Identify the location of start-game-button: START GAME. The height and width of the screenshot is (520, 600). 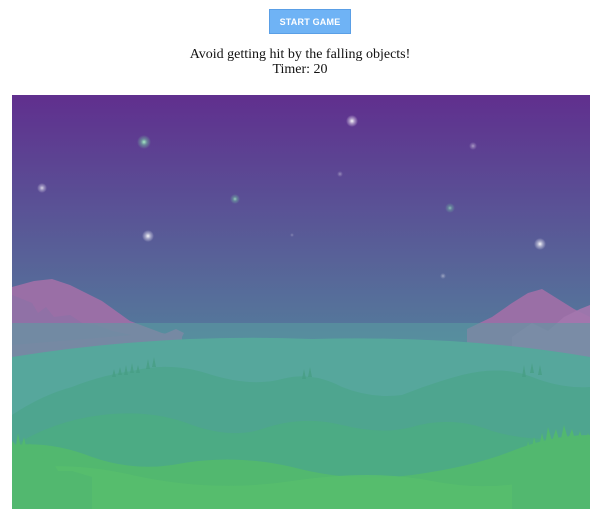
(310, 21).